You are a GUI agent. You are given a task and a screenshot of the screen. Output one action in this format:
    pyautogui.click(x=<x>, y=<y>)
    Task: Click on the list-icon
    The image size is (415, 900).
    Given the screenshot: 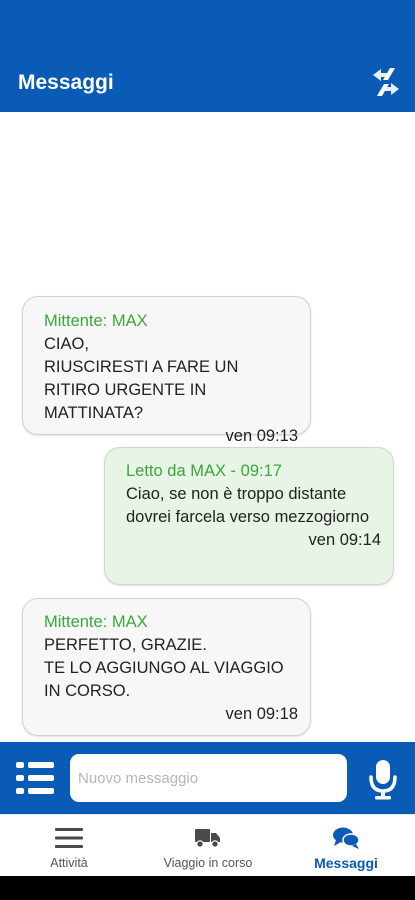 What is the action you would take?
    pyautogui.click(x=35, y=778)
    